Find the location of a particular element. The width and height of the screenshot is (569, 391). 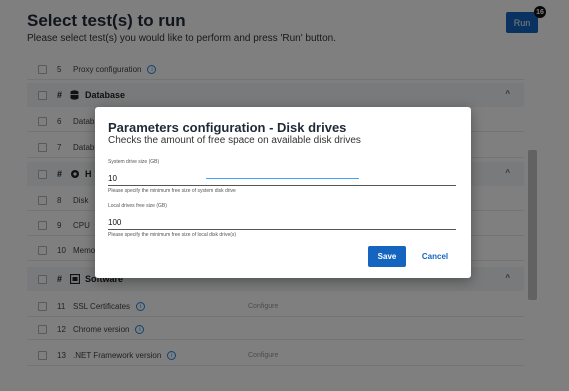

input-focus-underline is located at coordinates (282, 178).